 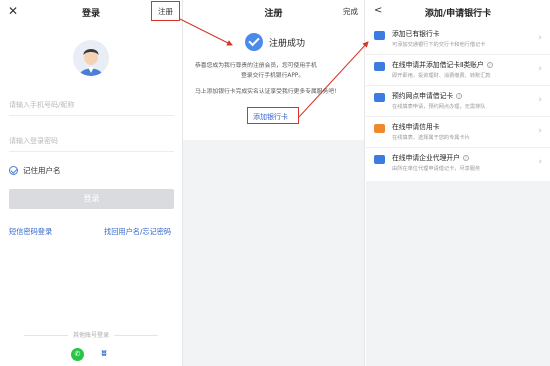 I want to click on avatar-icon, so click(x=91, y=58).